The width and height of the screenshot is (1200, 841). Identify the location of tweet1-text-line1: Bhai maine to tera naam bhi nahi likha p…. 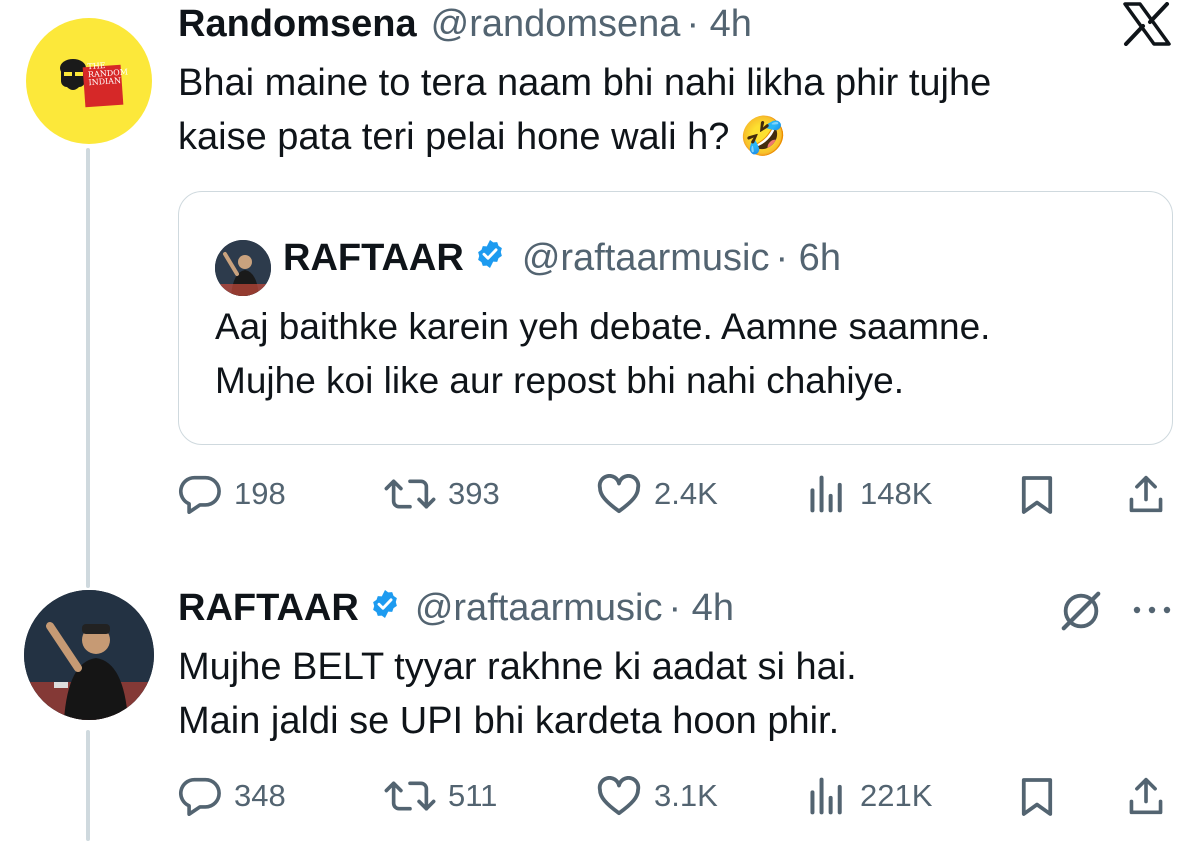
(585, 83).